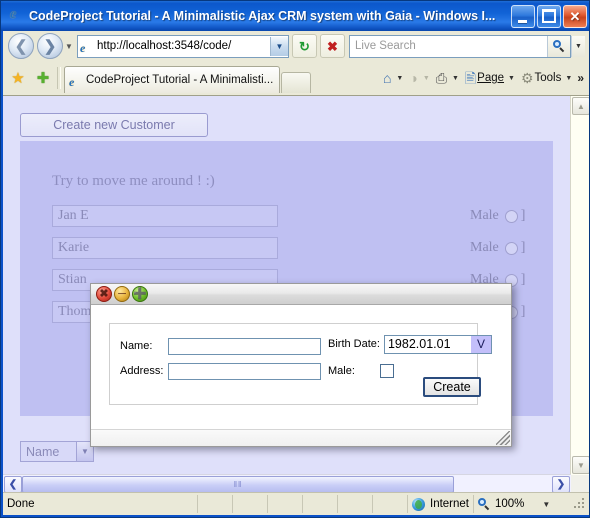  What do you see at coordinates (244, 371) in the screenshot?
I see `address-input` at bounding box center [244, 371].